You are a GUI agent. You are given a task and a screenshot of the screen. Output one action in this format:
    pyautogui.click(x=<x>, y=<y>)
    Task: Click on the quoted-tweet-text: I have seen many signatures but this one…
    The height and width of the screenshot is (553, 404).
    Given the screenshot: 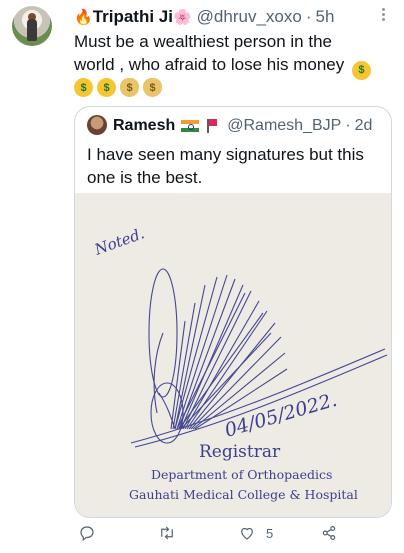 What is the action you would take?
    pyautogui.click(x=235, y=166)
    